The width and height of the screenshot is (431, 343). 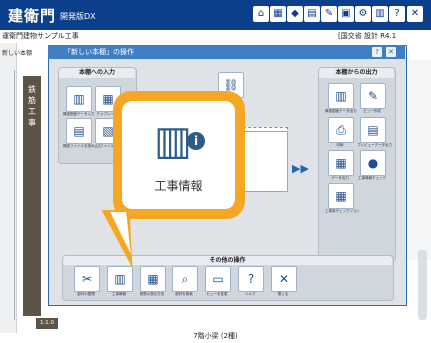 I want to click on dialog-title: 「新しい本棚」の操作, so click(x=99, y=52).